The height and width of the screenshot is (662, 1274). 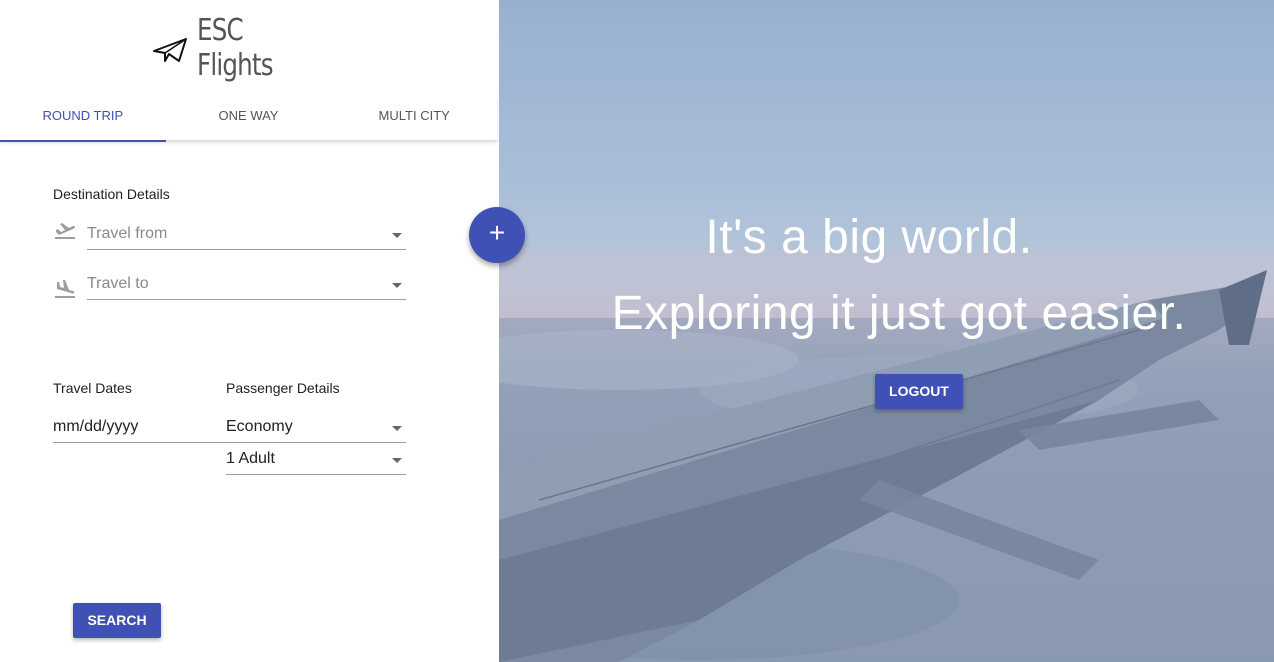 What do you see at coordinates (127, 233) in the screenshot?
I see `travel-from-placeholder: Travel from` at bounding box center [127, 233].